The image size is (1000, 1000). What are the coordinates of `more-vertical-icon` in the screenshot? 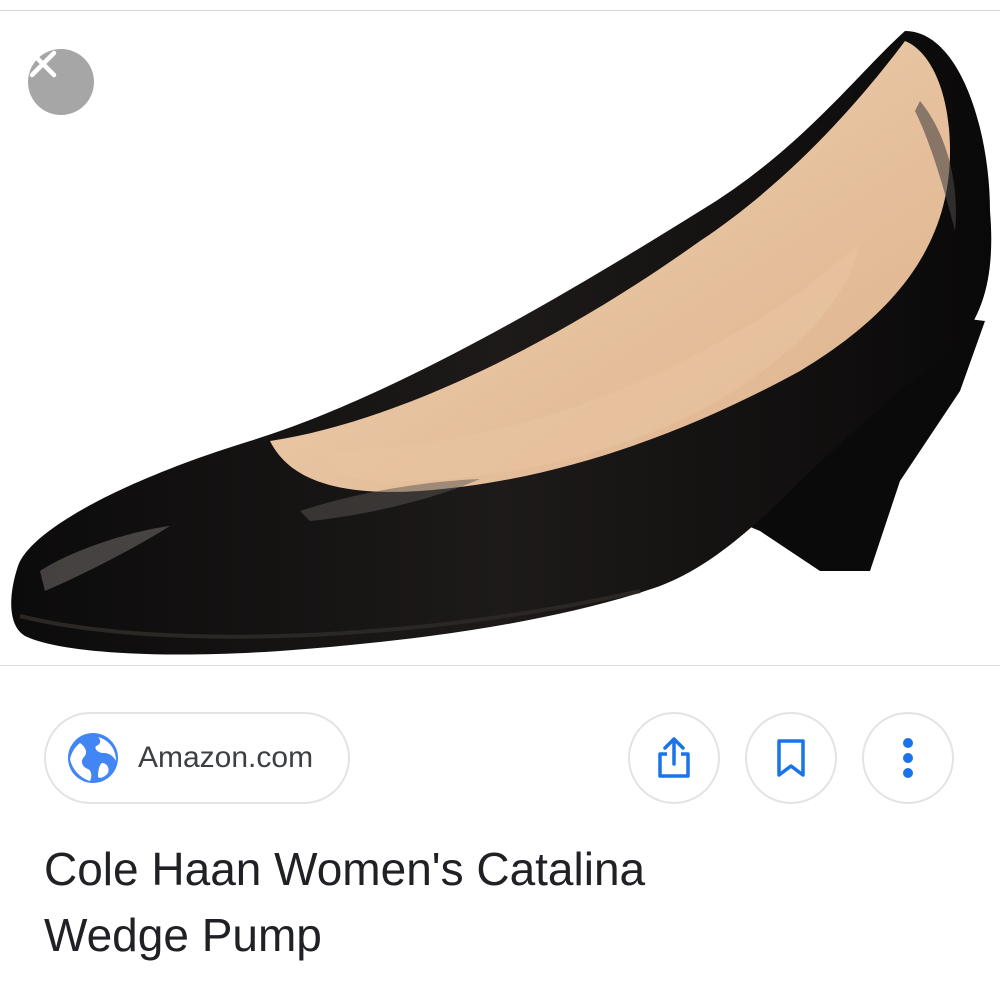 It's located at (908, 758).